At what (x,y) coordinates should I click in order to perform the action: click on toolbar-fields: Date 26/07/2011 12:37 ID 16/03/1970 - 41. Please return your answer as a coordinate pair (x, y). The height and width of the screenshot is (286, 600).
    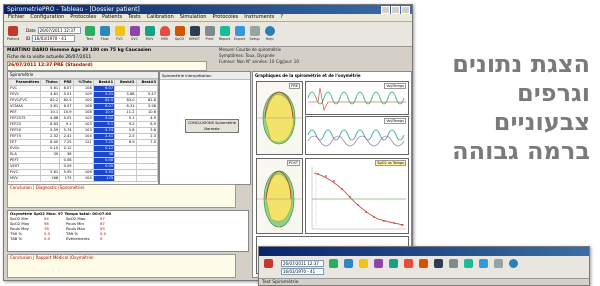
    Looking at the image, I should click on (53, 34).